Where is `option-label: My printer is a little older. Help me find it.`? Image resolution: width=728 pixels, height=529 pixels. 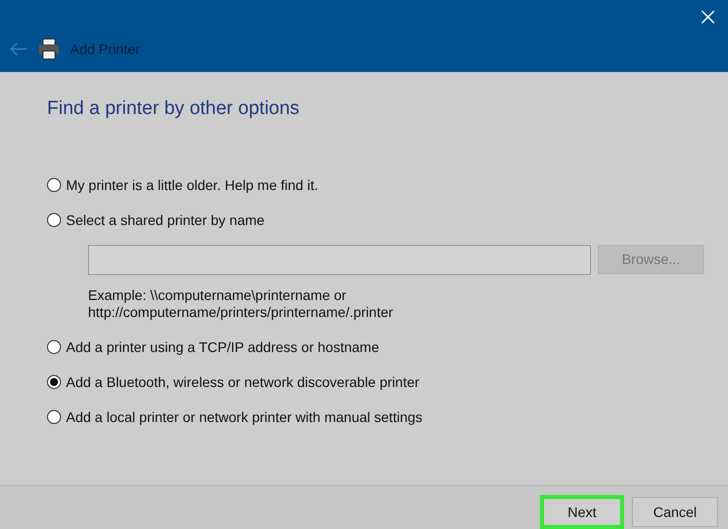
option-label: My printer is a little older. Help me find it. is located at coordinates (192, 185).